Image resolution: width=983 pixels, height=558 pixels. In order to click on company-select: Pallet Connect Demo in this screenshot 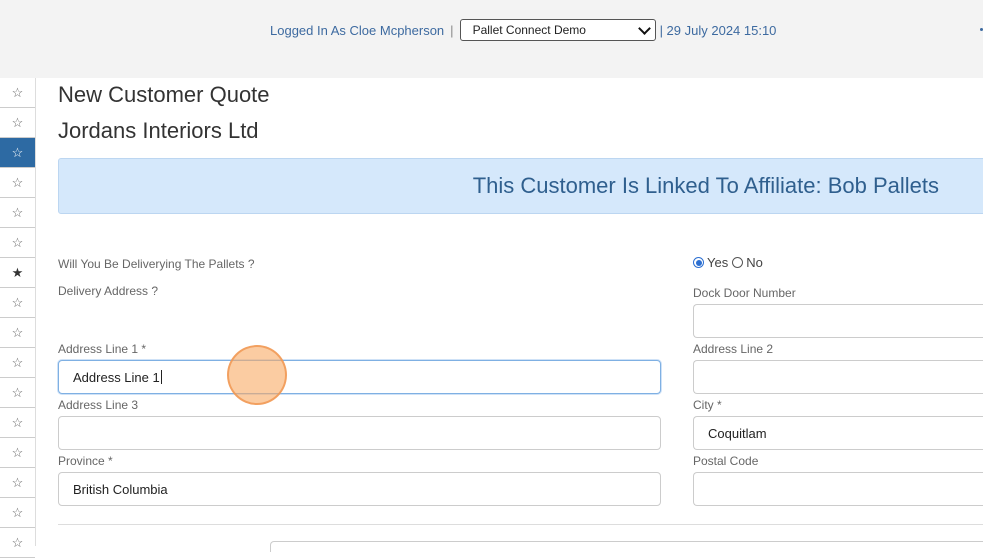, I will do `click(557, 30)`.